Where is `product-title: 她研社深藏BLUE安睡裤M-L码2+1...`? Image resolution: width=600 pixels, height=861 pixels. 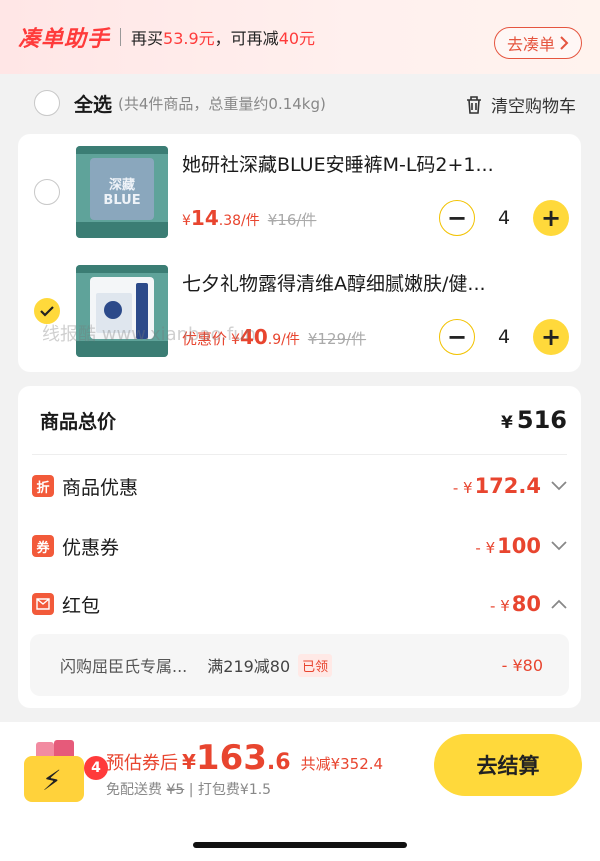
product-title: 她研社深藏BLUE安睡裤M-L码2+1... is located at coordinates (372, 163).